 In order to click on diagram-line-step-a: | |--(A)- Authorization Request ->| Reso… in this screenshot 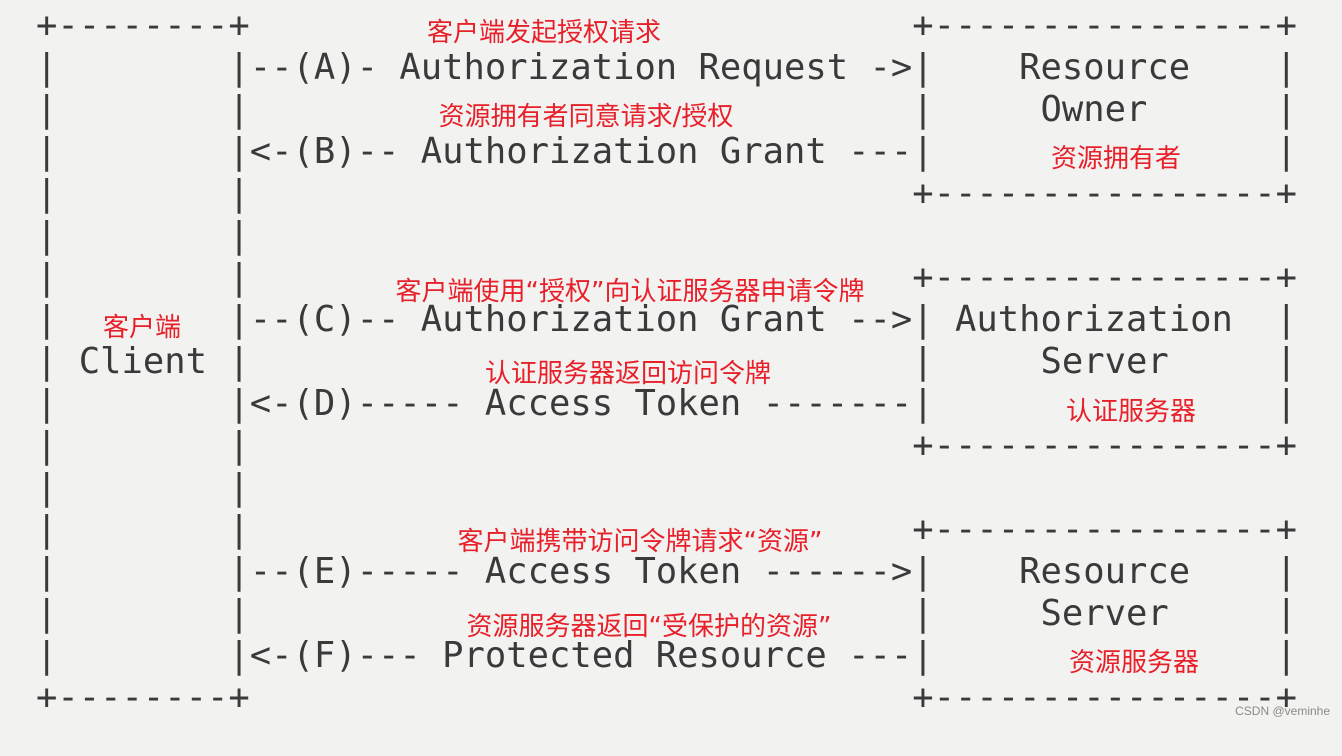, I will do `click(666, 67)`.